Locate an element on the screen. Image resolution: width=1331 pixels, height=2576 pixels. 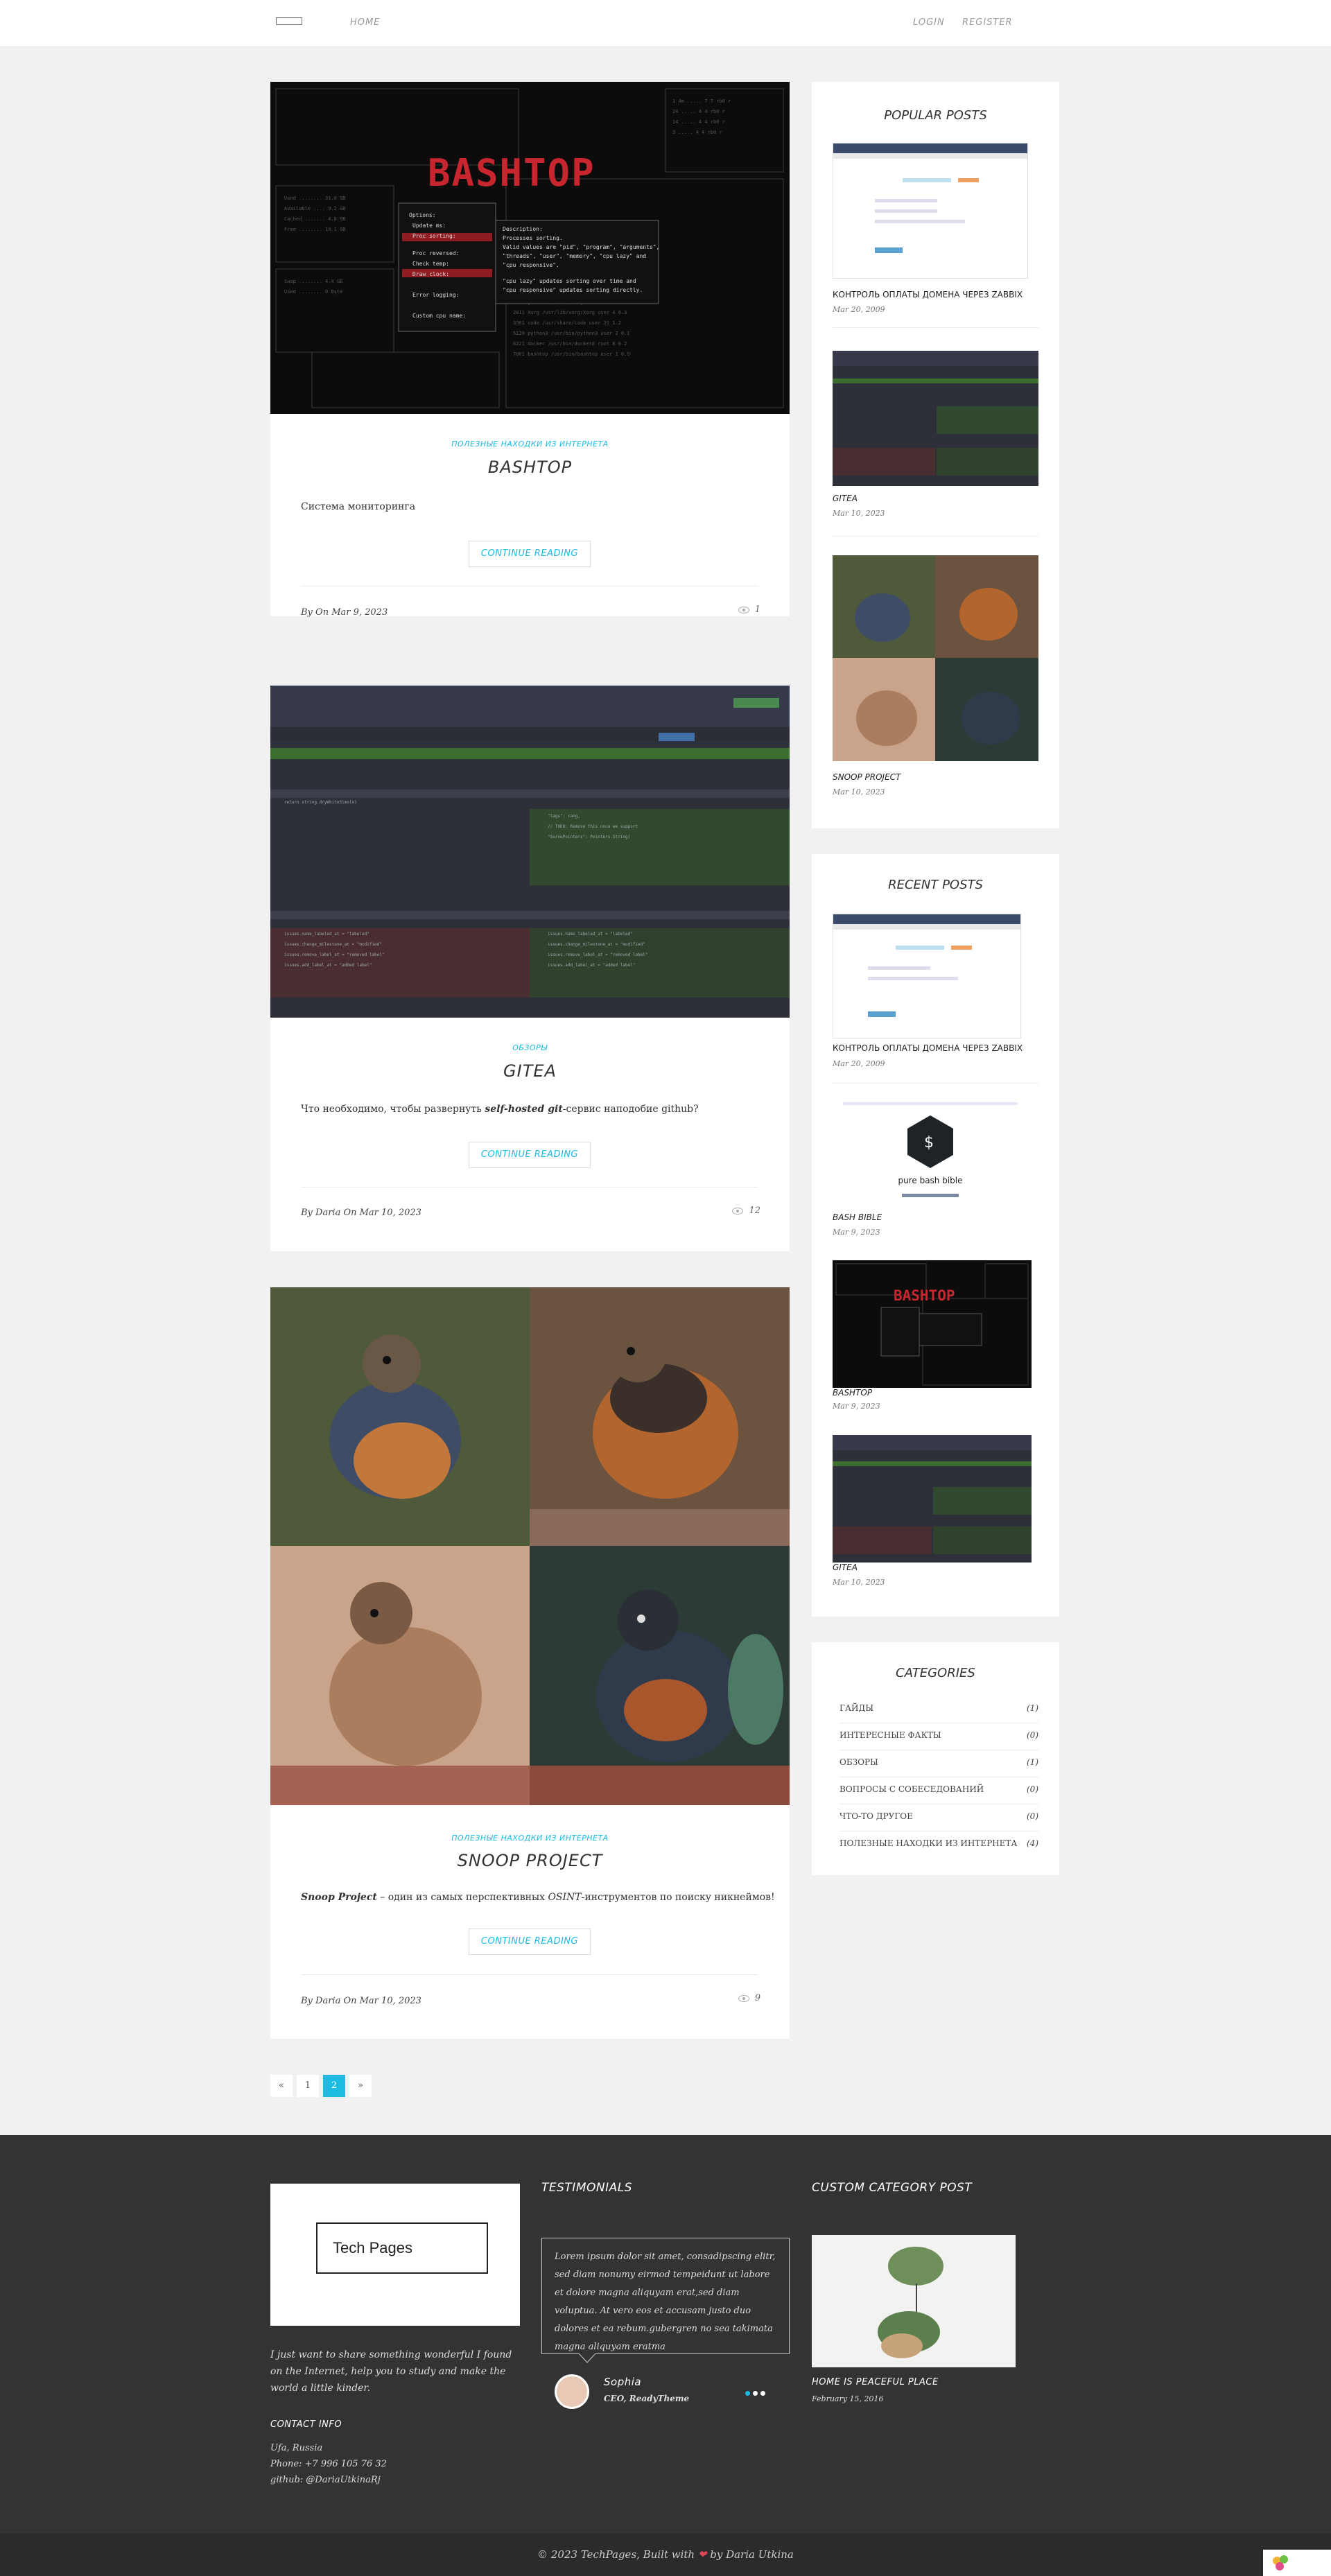
svg-text: 14 ..... 4 4 rb0 r is located at coordinates (698, 122).